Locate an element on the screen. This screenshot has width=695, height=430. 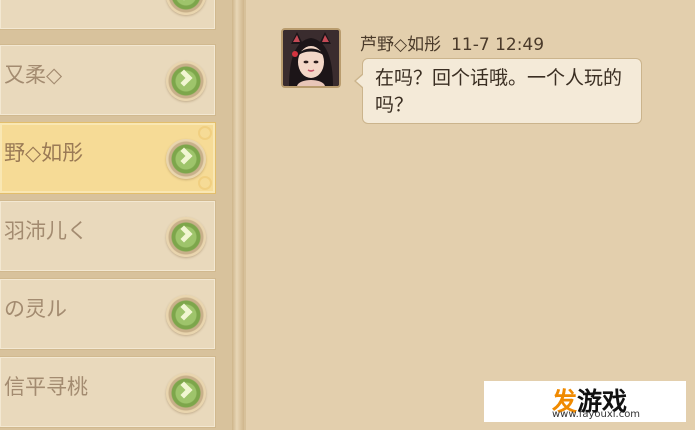
avatar-portrait-icon is located at coordinates (311, 58).